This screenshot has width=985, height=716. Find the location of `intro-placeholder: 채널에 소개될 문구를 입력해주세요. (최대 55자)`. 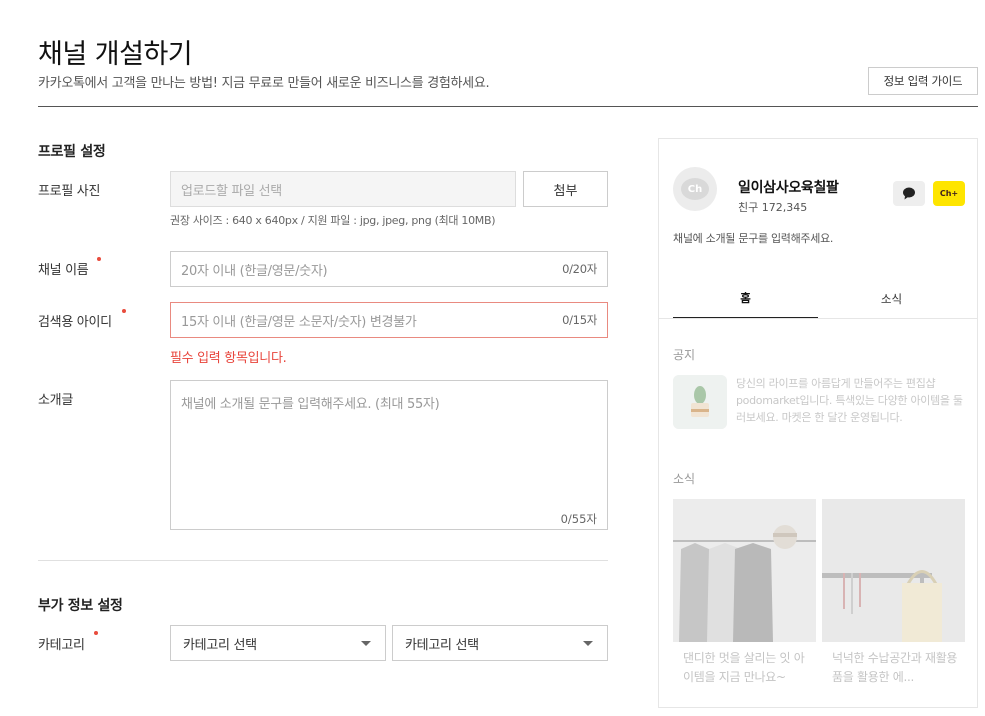

intro-placeholder: 채널에 소개될 문구를 입력해주세요. (최대 55자) is located at coordinates (310, 404).